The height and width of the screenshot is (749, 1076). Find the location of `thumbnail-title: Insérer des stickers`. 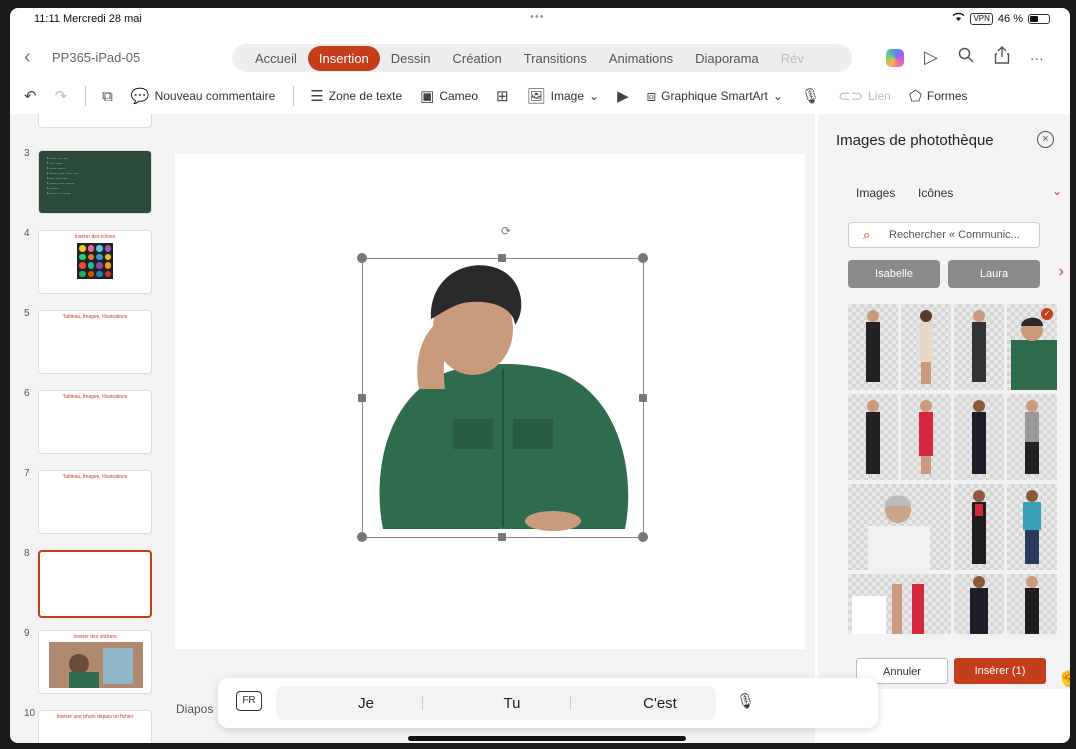

thumbnail-title: Insérer des stickers is located at coordinates (95, 637).